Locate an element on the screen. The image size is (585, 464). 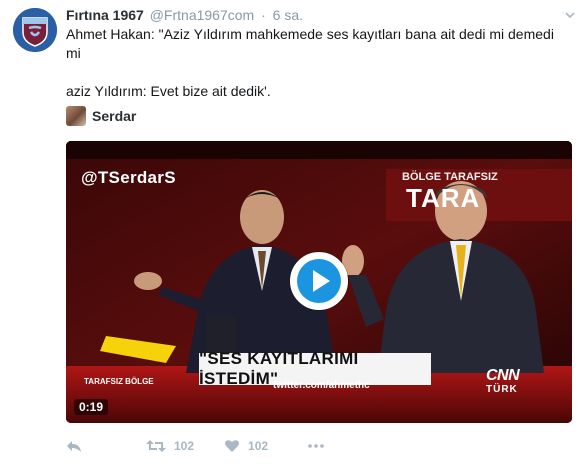
channel-logo: CNN TÜRK is located at coordinates (514, 385).